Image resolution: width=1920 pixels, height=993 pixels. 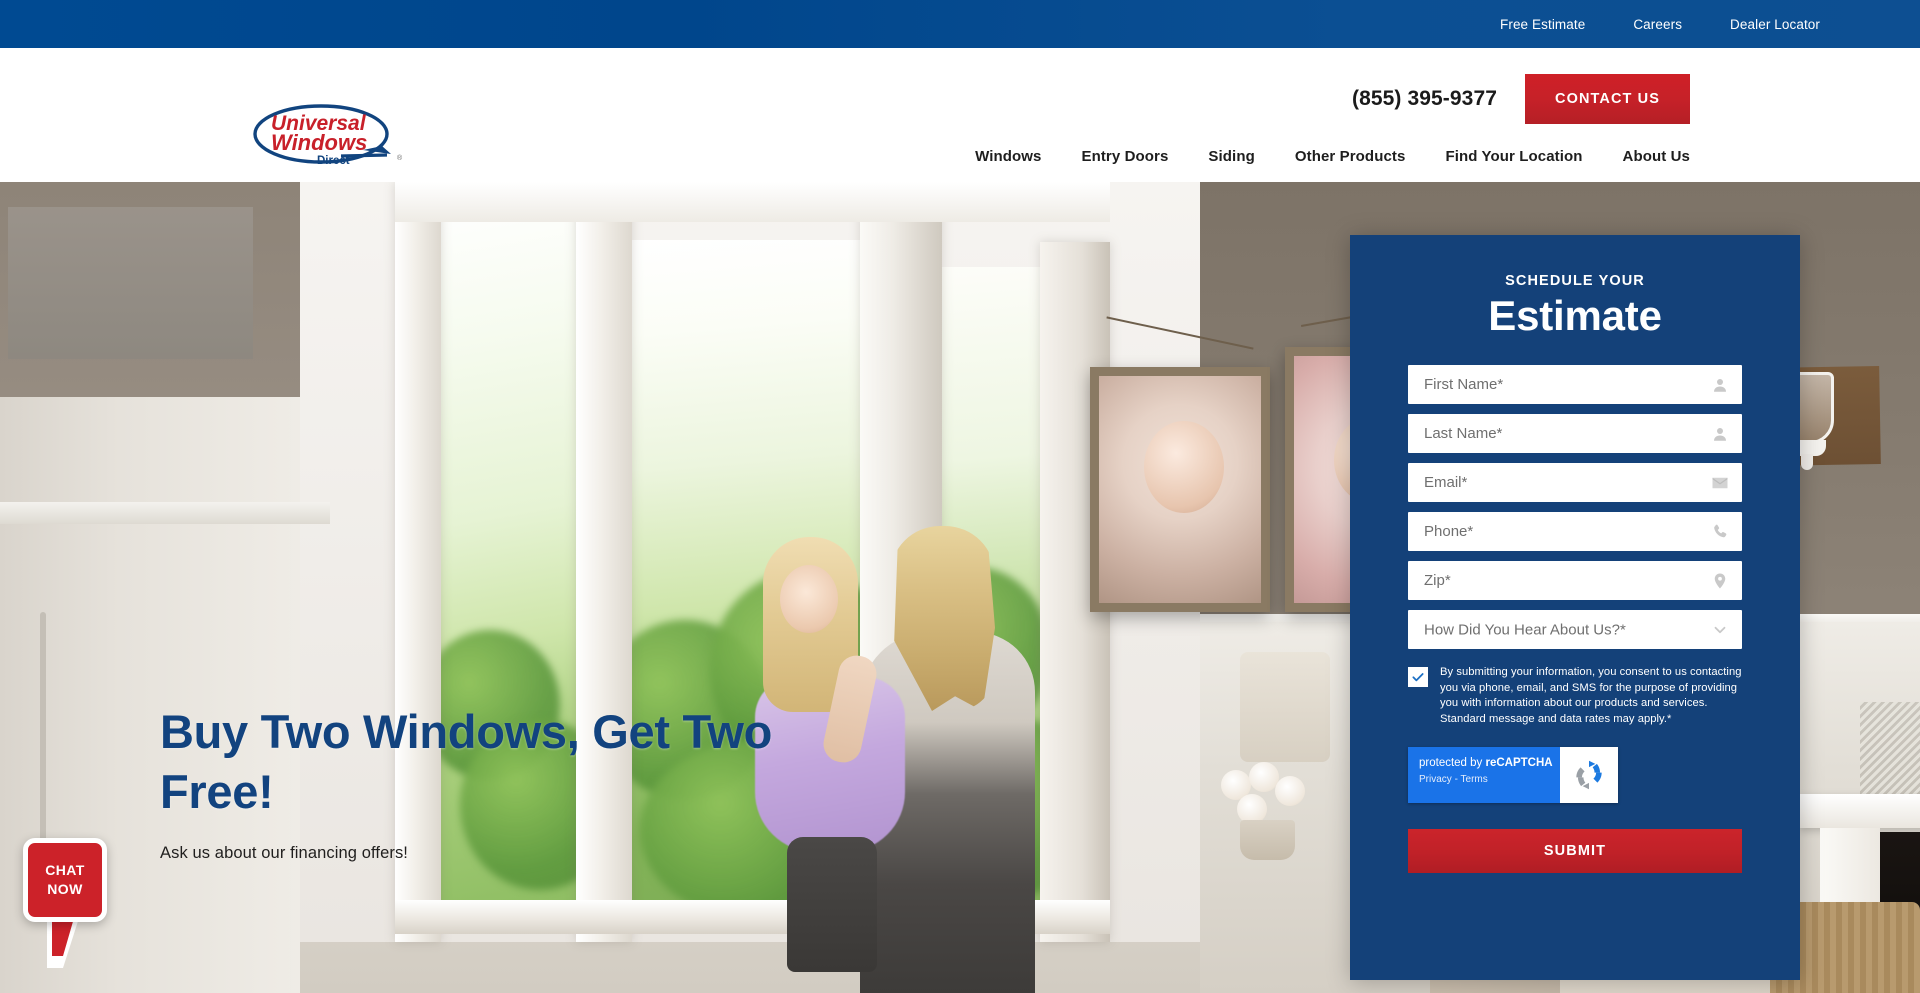 What do you see at coordinates (1267, 811) in the screenshot?
I see `flower-vase` at bounding box center [1267, 811].